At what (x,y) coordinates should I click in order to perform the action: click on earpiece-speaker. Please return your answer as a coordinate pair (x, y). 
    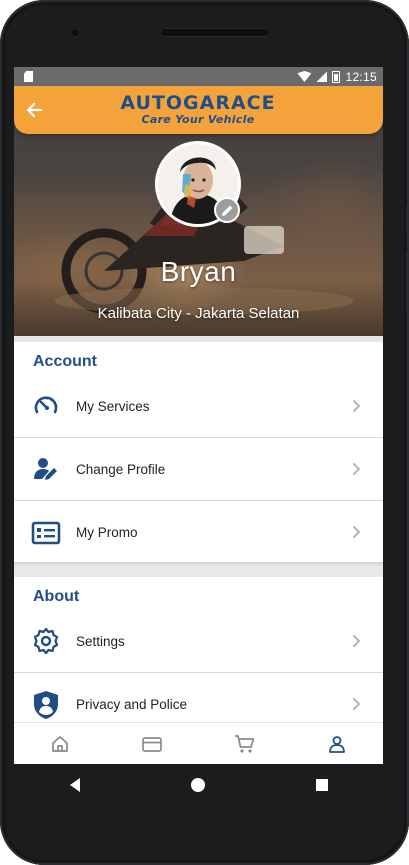
    Looking at the image, I should click on (215, 32).